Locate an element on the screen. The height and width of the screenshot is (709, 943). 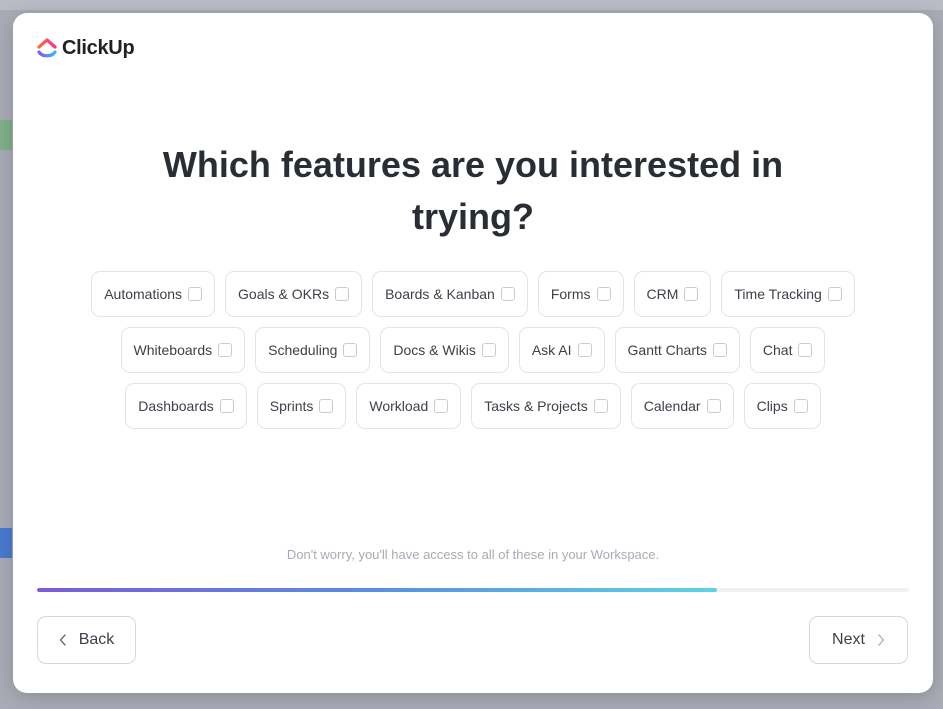
next-button: Next is located at coordinates (858, 640).